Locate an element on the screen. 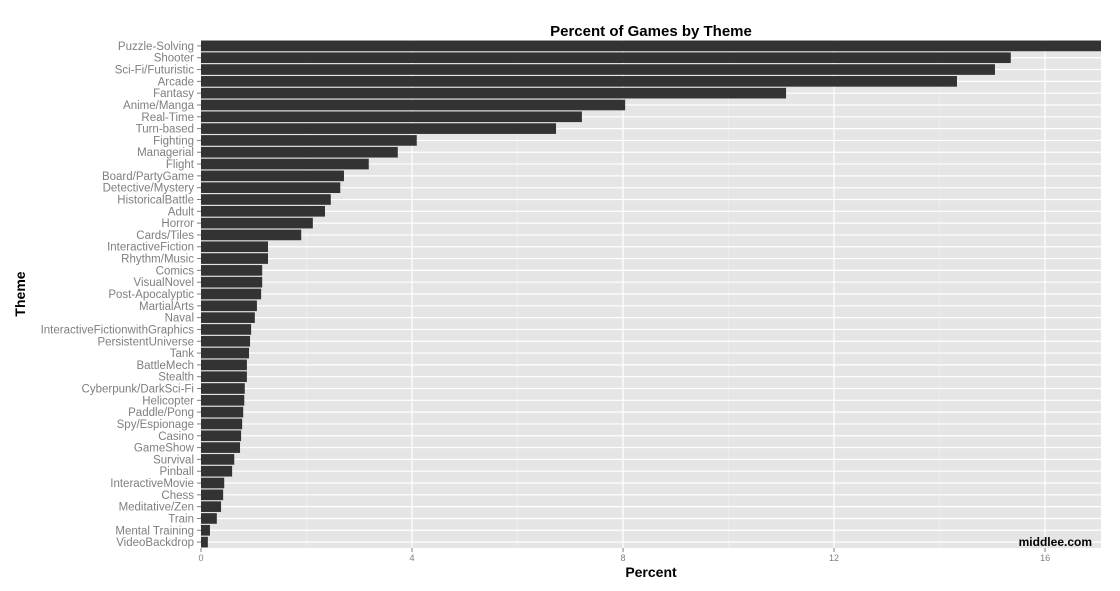 This screenshot has width=1120, height=591. x-tick-label: 8 is located at coordinates (623, 558).